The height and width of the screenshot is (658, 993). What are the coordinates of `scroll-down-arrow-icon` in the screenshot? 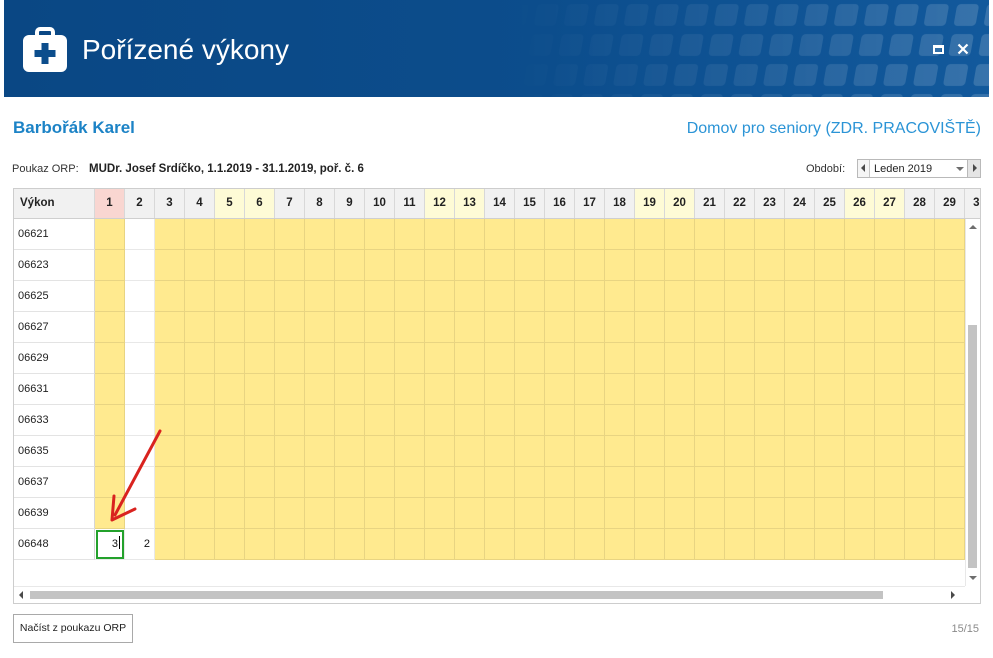 It's located at (973, 578).